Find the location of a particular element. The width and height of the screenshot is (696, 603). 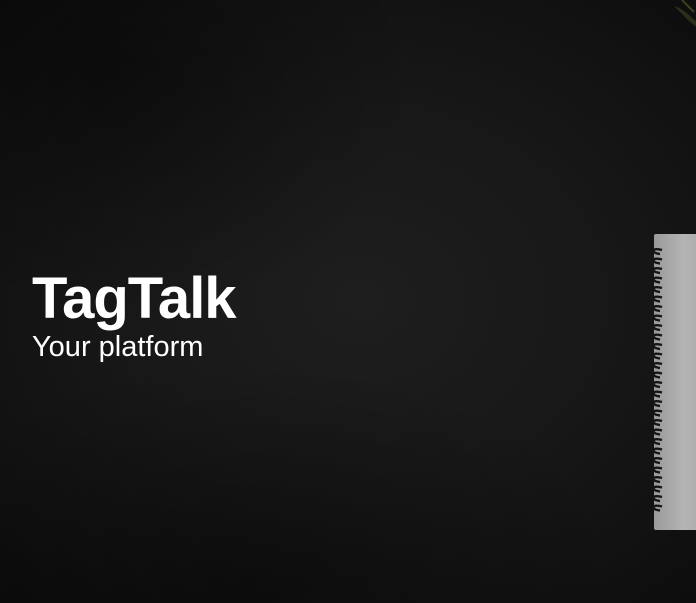

brand-title: TagTalk is located at coordinates (134, 298).